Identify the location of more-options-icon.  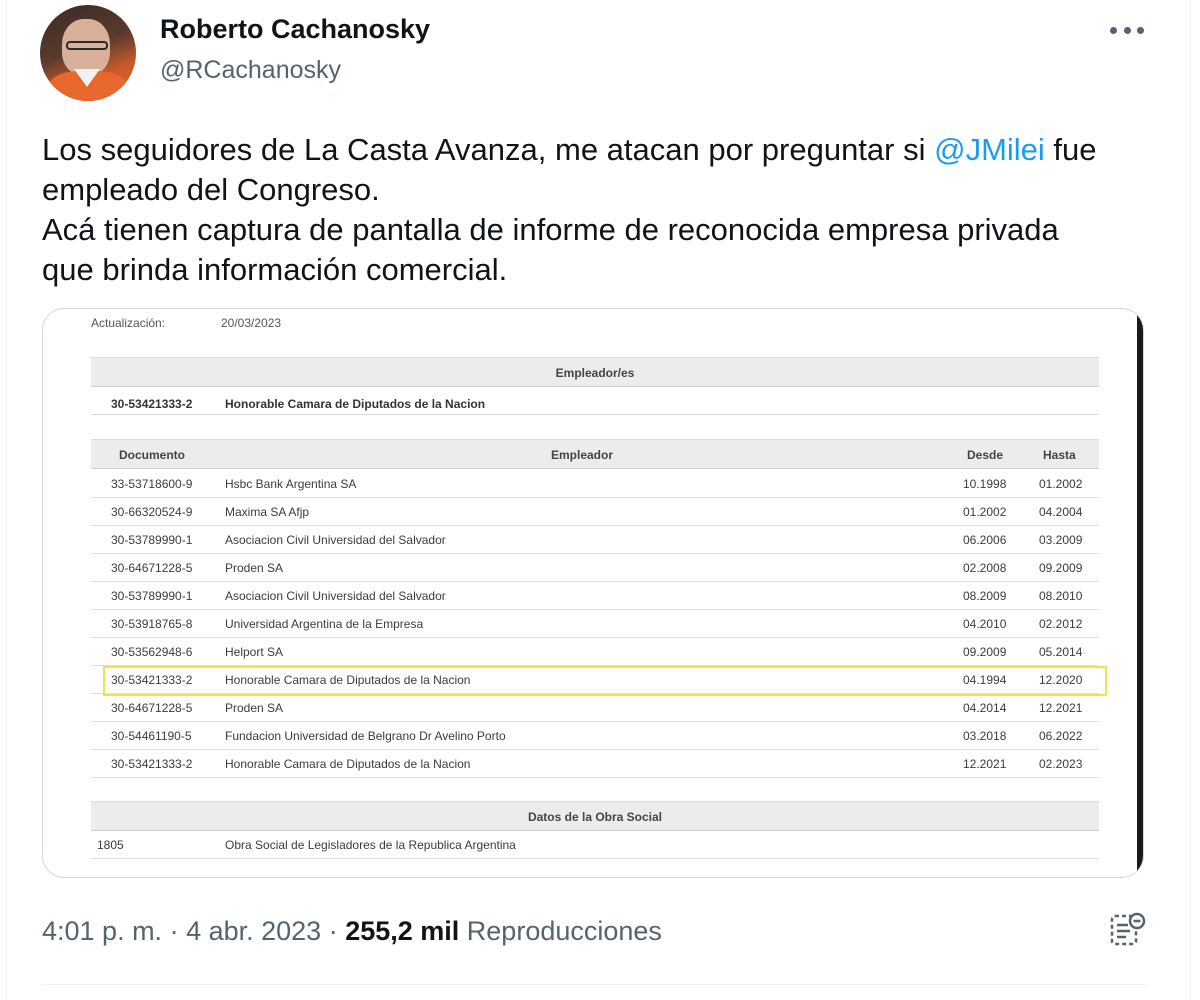
(1127, 30).